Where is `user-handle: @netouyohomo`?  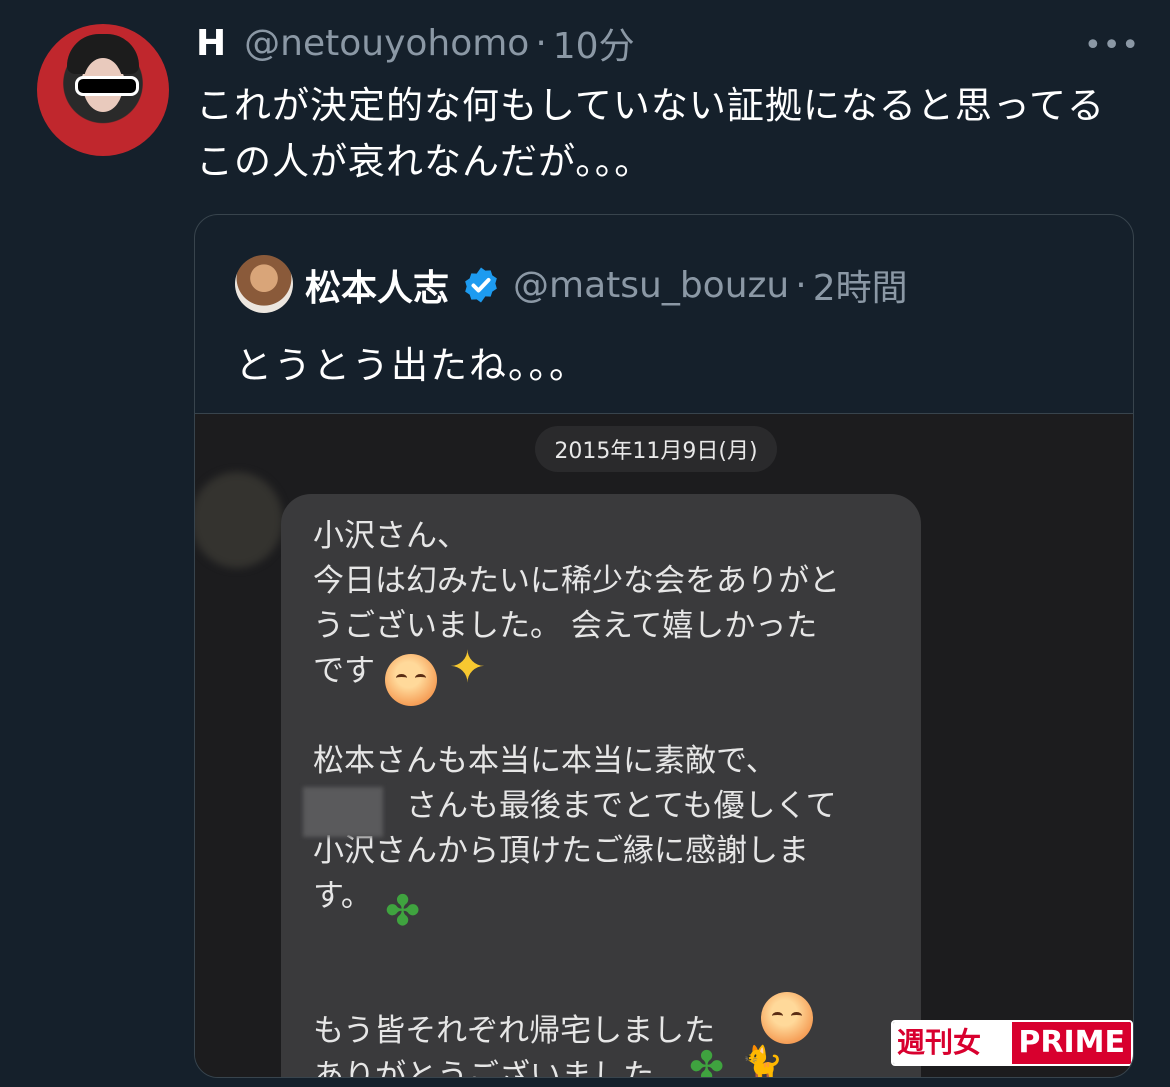 user-handle: @netouyohomo is located at coordinates (386, 43).